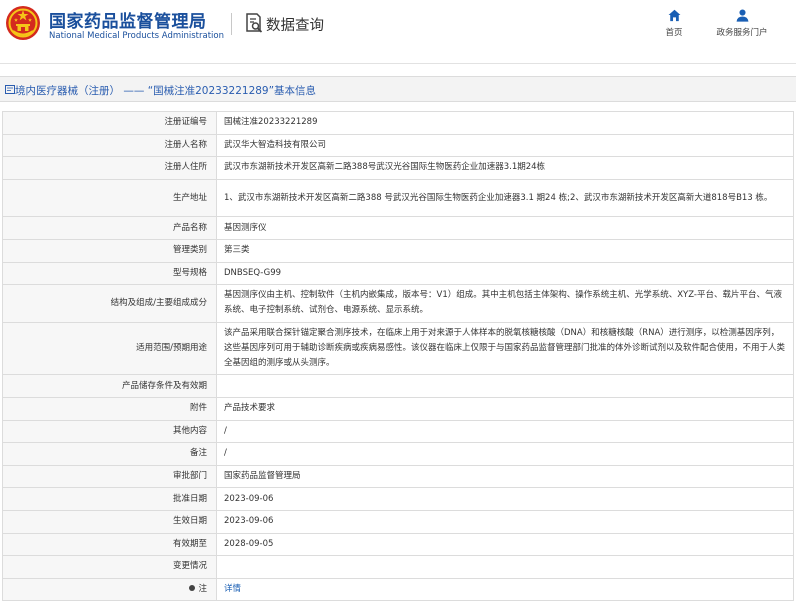 This screenshot has width=796, height=610. I want to click on breadcrumb-dash: ——, so click(134, 91).